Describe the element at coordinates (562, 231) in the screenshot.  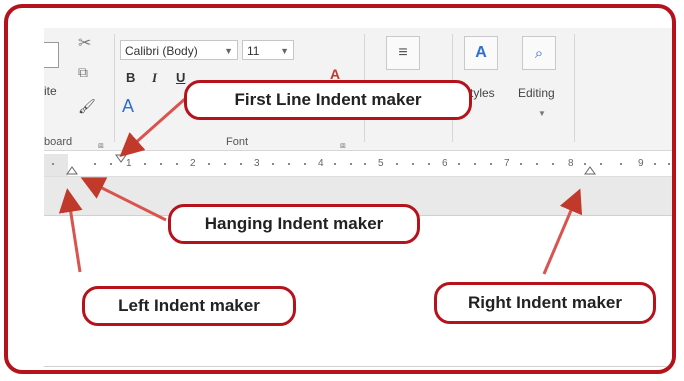
I see `right-indent-arrow` at that location.